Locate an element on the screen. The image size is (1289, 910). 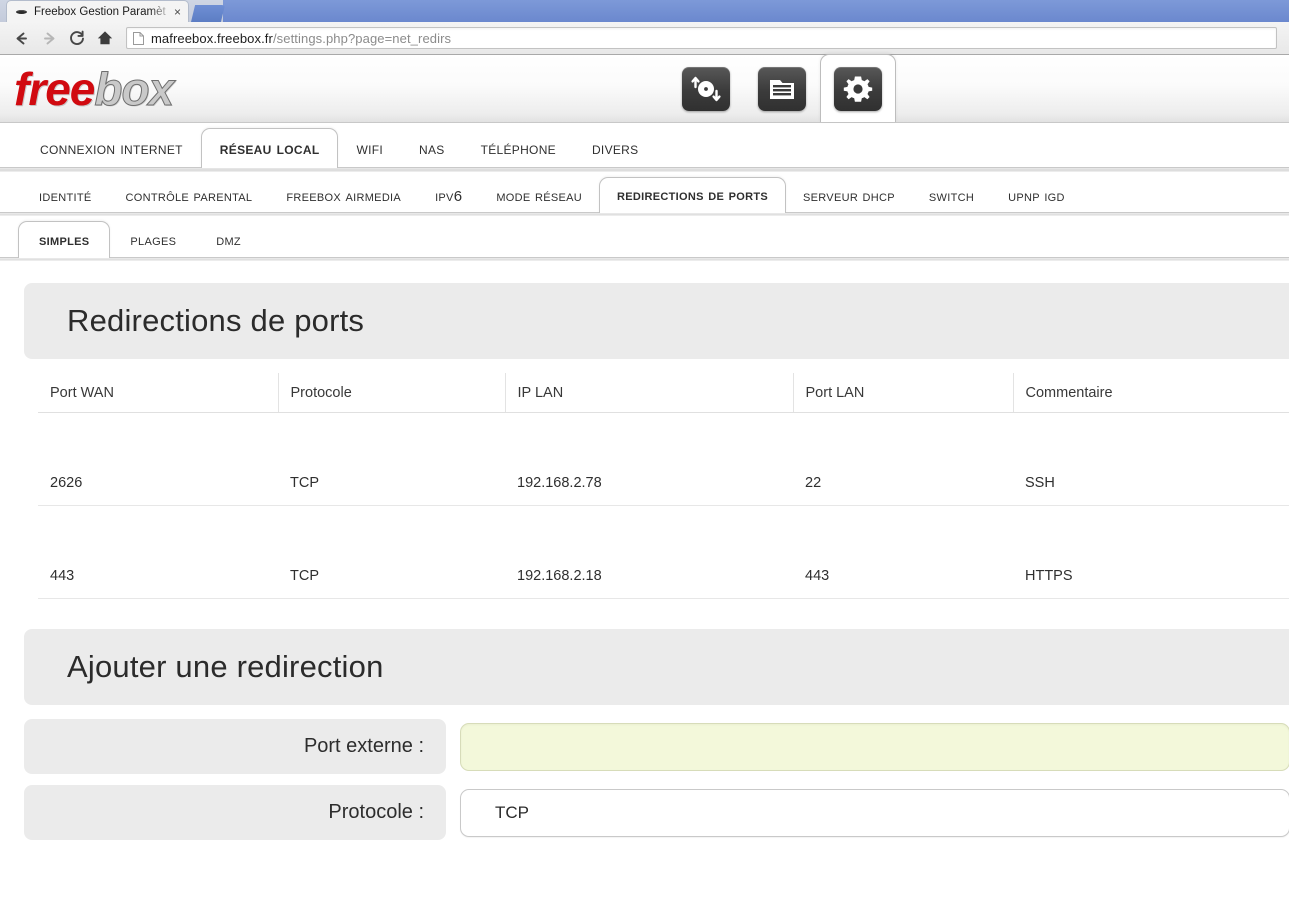
page-document-icon is located at coordinates (138, 38).